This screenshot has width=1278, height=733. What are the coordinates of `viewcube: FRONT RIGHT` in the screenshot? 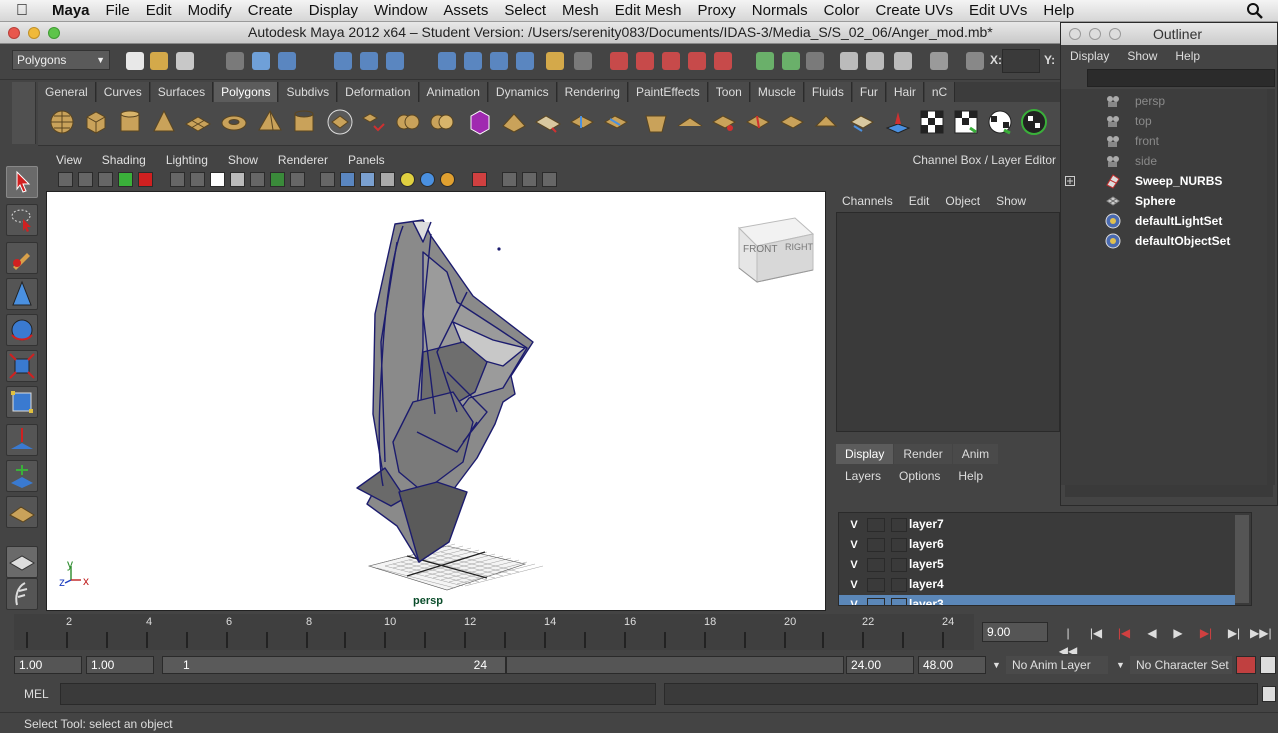 It's located at (776, 250).